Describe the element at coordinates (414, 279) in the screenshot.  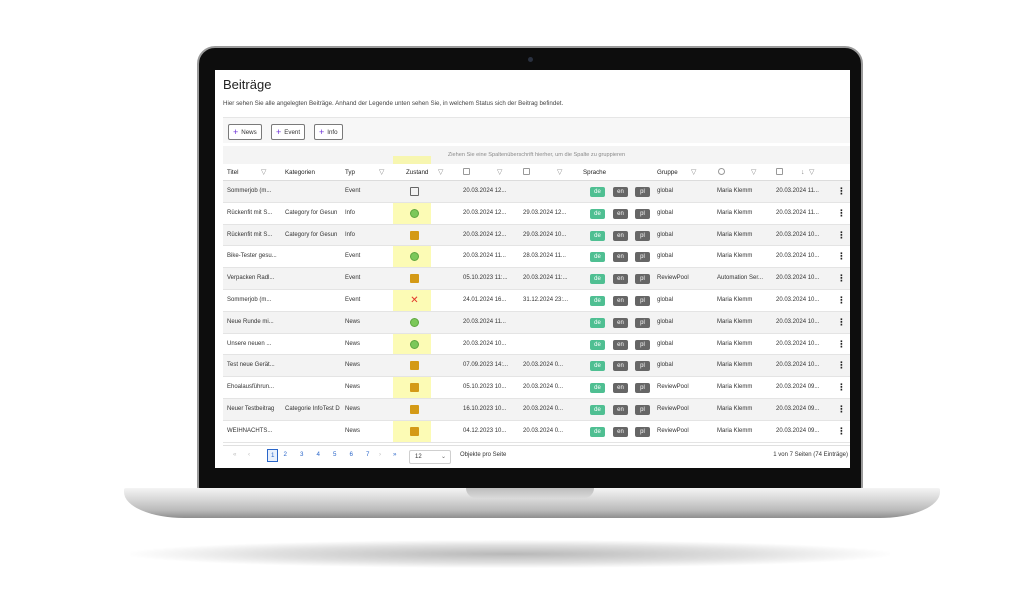
I see `status-archived-icon` at that location.